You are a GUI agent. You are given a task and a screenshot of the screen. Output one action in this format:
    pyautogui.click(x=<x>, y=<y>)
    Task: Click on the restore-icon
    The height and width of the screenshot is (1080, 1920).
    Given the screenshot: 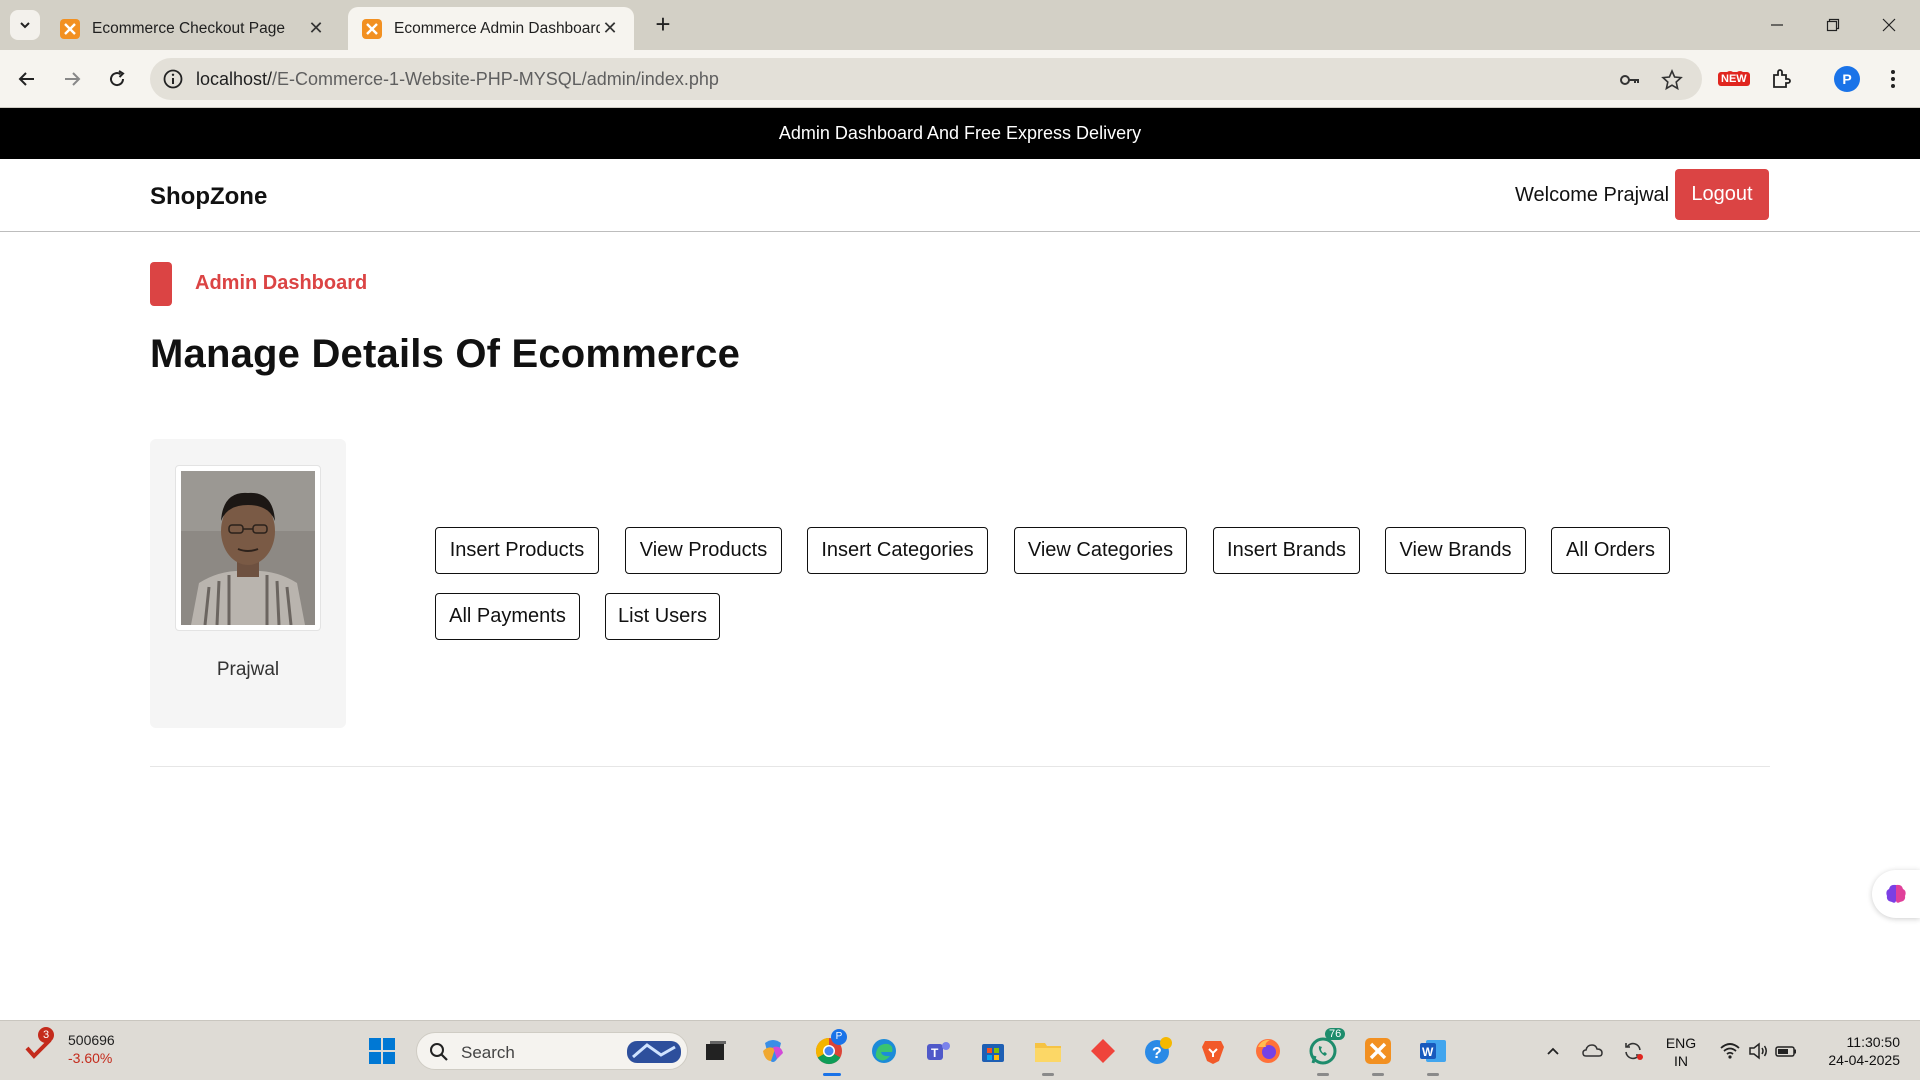 What is the action you would take?
    pyautogui.click(x=1833, y=25)
    